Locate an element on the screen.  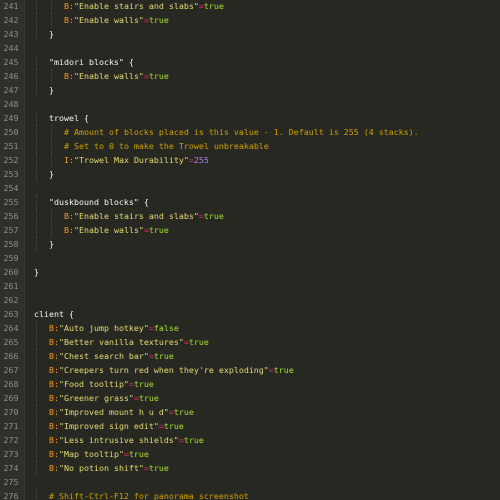
code-line: 244 is located at coordinates (250, 48).